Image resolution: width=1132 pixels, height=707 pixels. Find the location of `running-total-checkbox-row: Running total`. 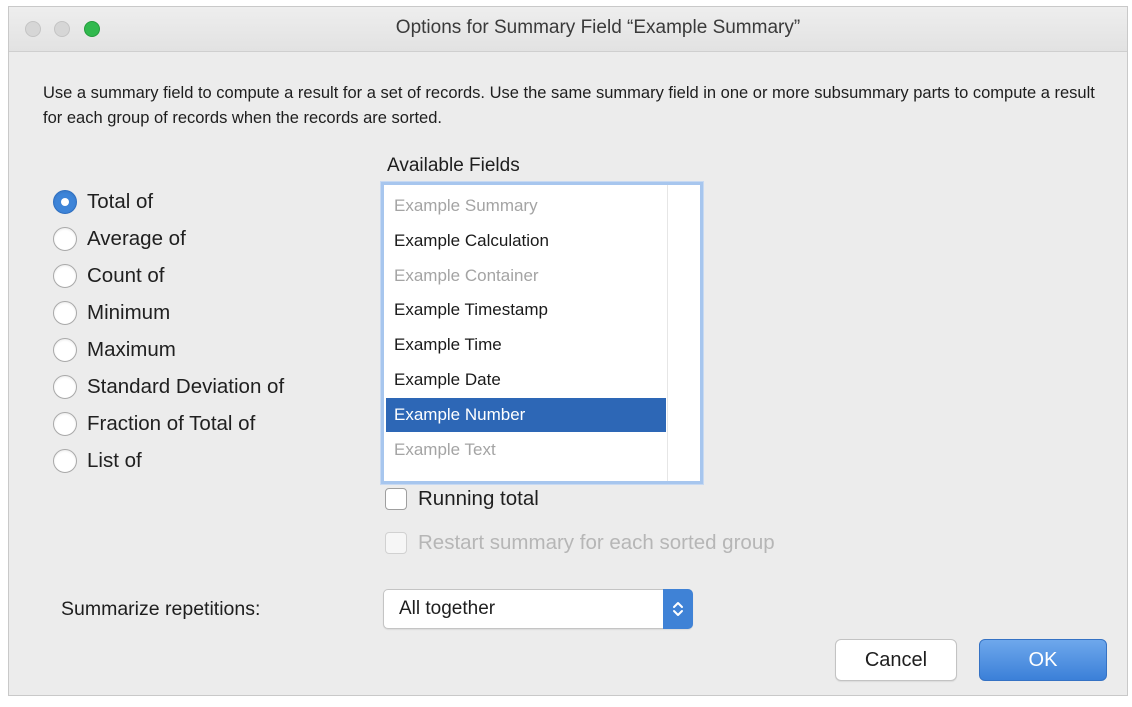

running-total-checkbox-row: Running total is located at coordinates (462, 499).